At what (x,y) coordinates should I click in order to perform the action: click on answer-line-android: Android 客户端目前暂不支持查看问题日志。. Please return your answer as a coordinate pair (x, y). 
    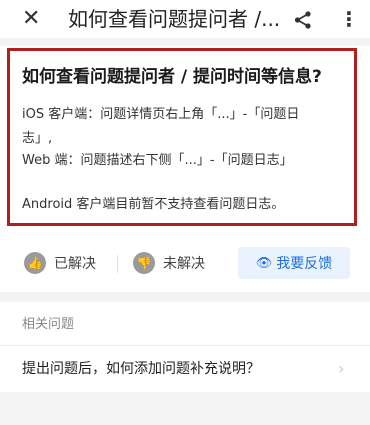
    Looking at the image, I should click on (153, 204).